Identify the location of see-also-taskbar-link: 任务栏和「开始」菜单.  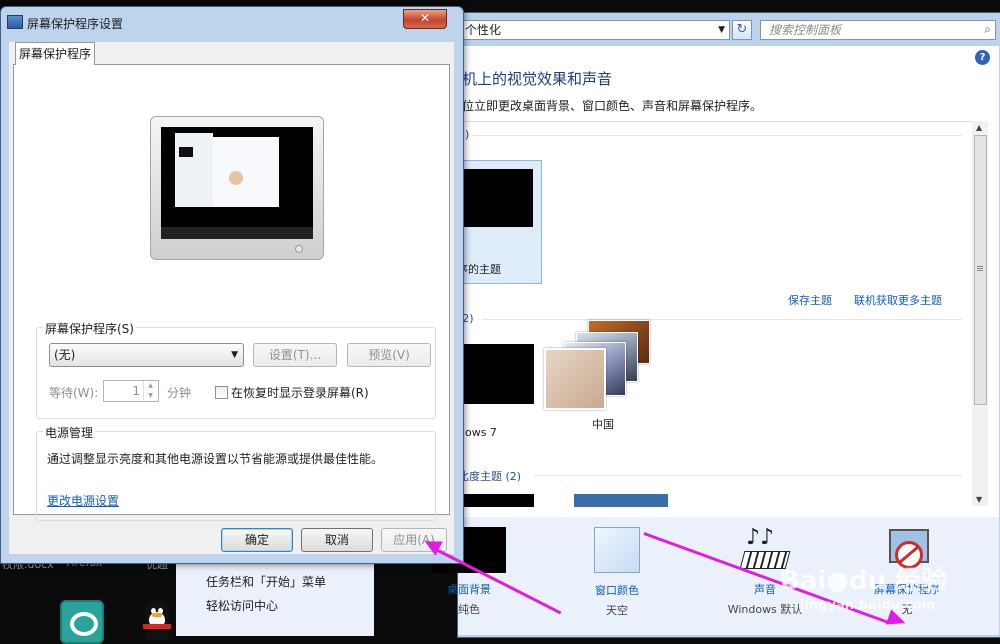
(266, 581).